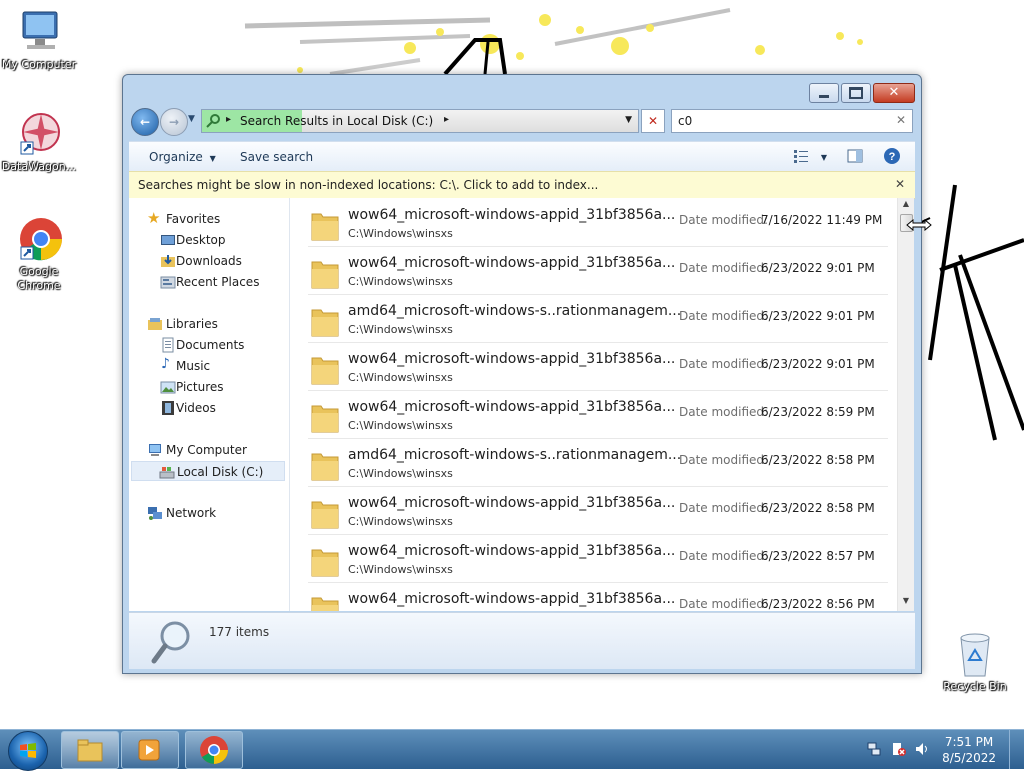  I want to click on nav-videos: Videos, so click(209, 408).